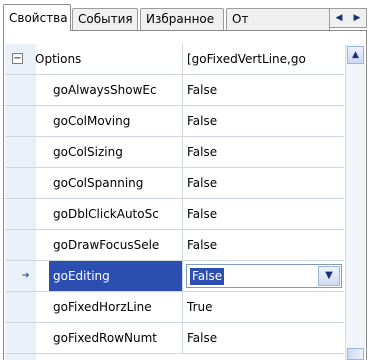 The width and height of the screenshot is (371, 360). What do you see at coordinates (329, 276) in the screenshot?
I see `chevron-down-icon: ▼` at bounding box center [329, 276].